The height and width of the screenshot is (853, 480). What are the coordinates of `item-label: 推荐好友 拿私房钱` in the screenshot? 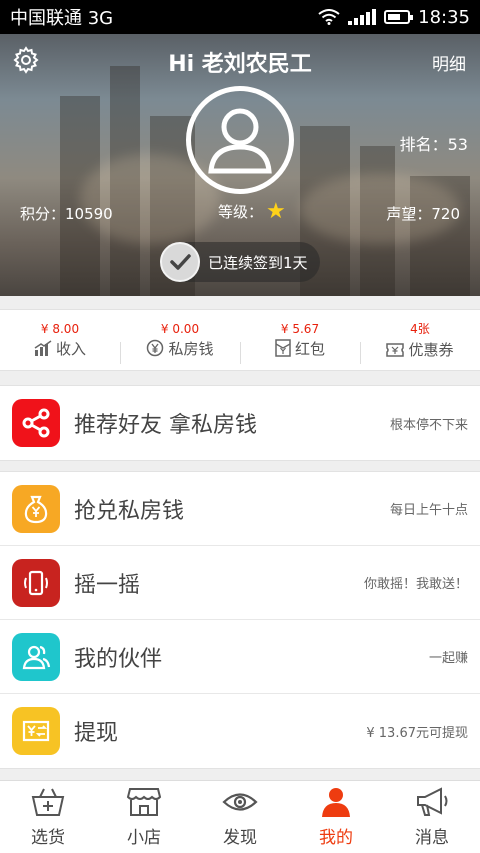 It's located at (165, 425).